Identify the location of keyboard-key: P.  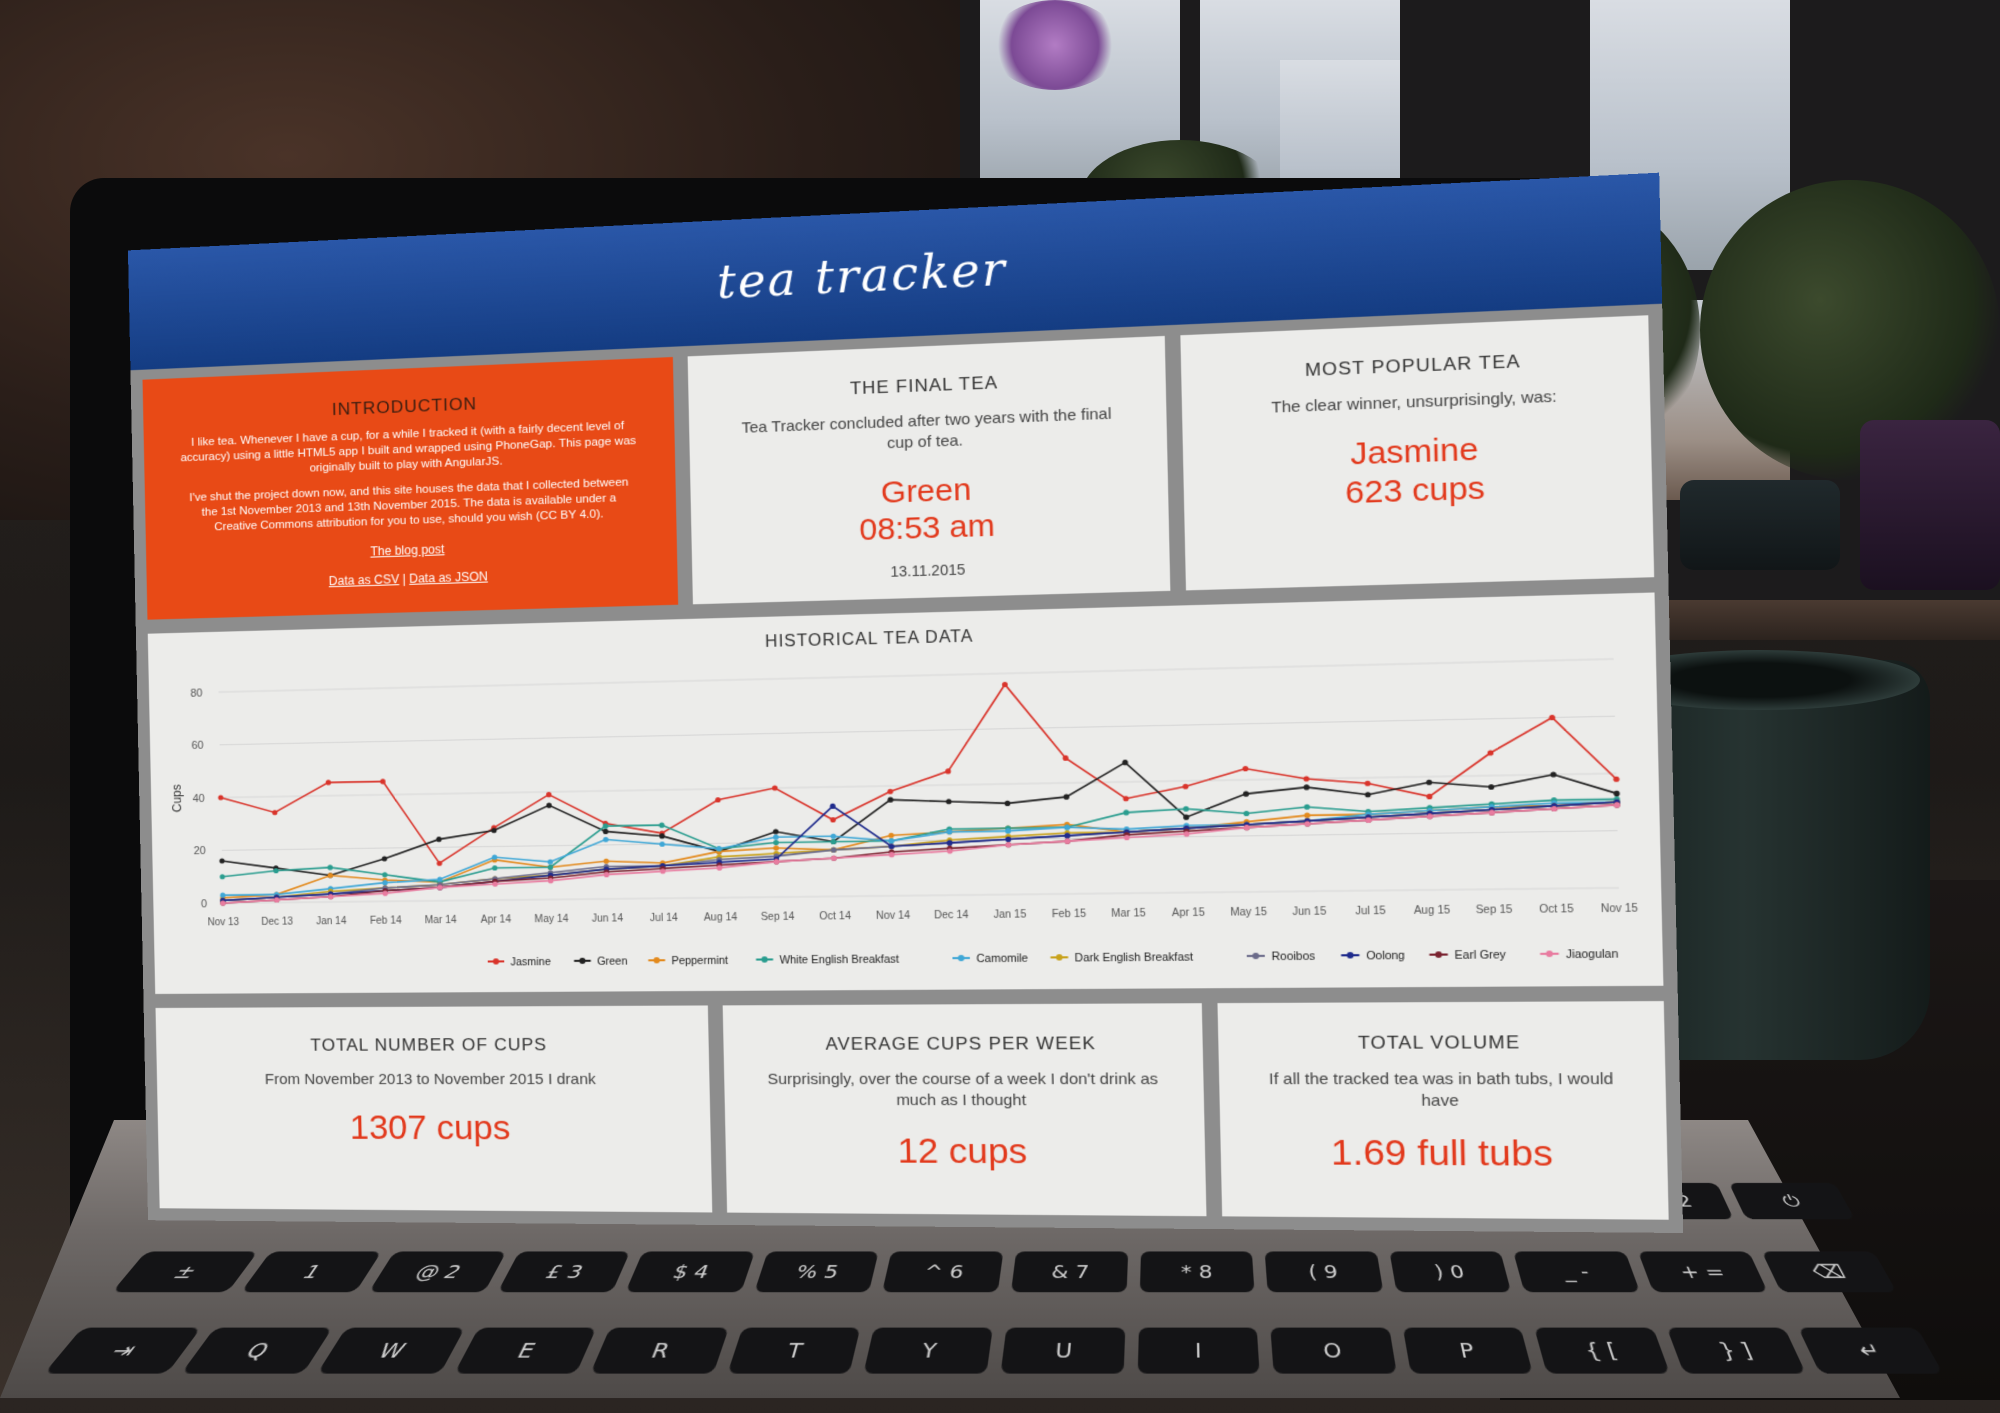
(1468, 1351).